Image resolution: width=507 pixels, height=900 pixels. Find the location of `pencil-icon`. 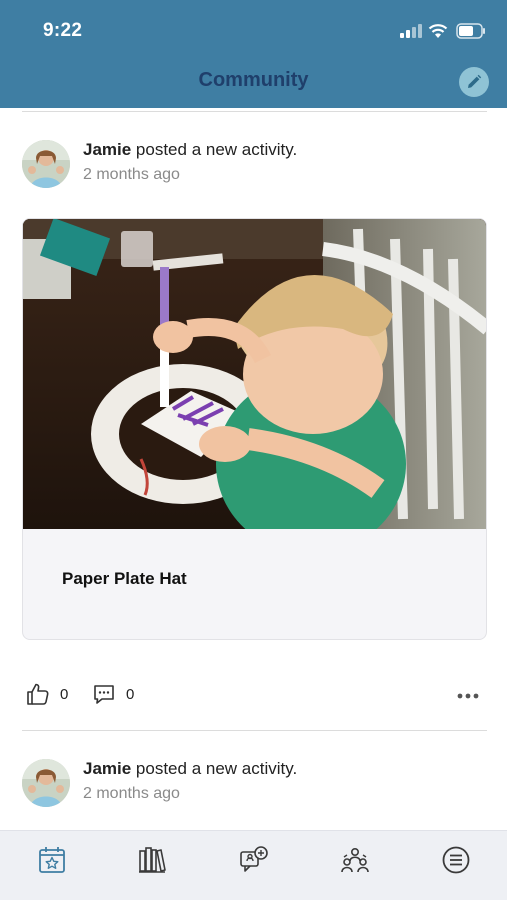

pencil-icon is located at coordinates (475, 81).